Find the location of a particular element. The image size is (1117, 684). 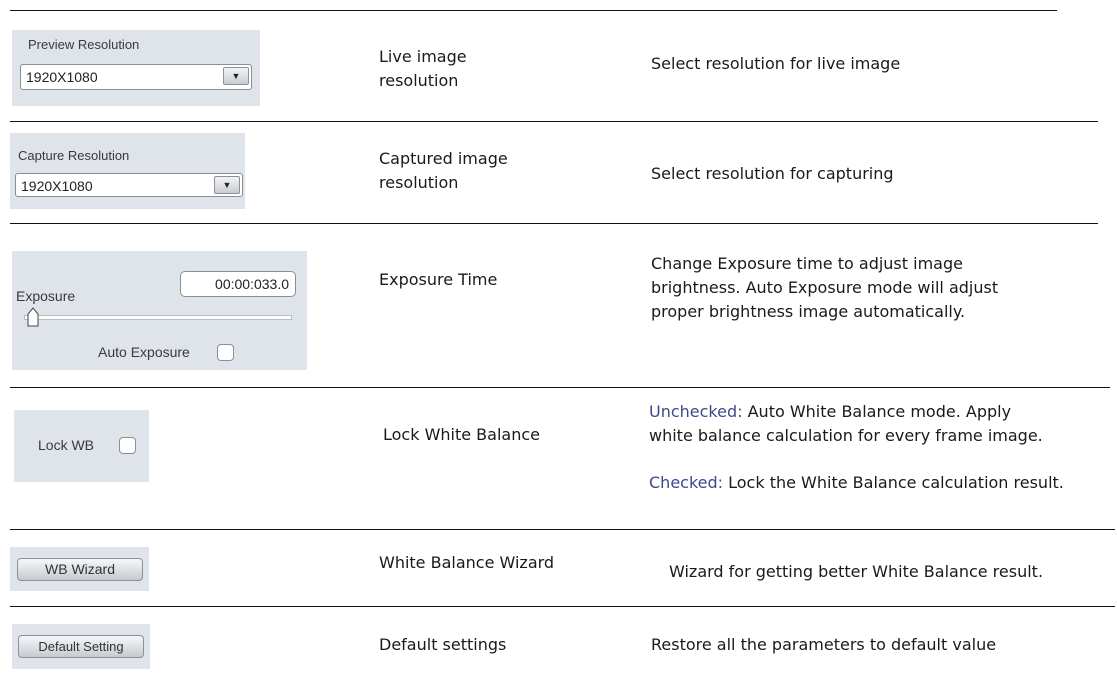

preview-resolution-panel: Preview Resolution 1920X1080 ▼ is located at coordinates (136, 68).